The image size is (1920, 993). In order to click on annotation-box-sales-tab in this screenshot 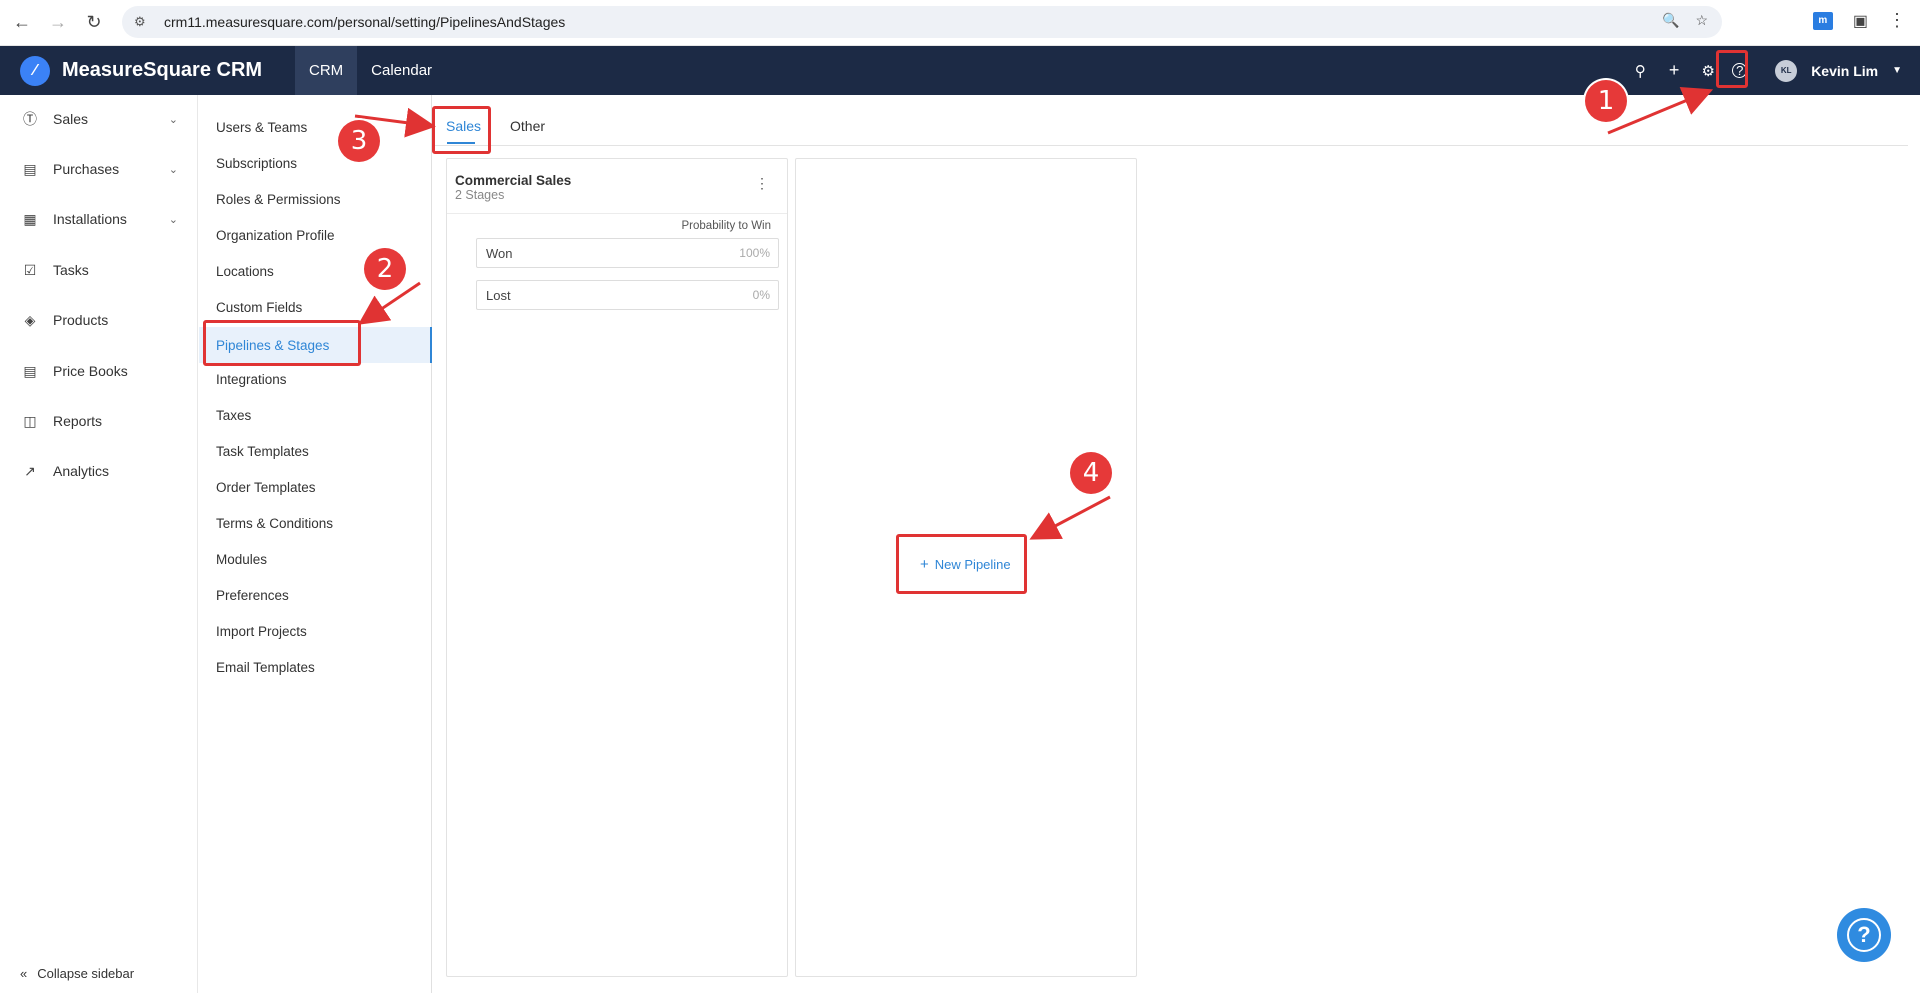, I will do `click(461, 130)`.